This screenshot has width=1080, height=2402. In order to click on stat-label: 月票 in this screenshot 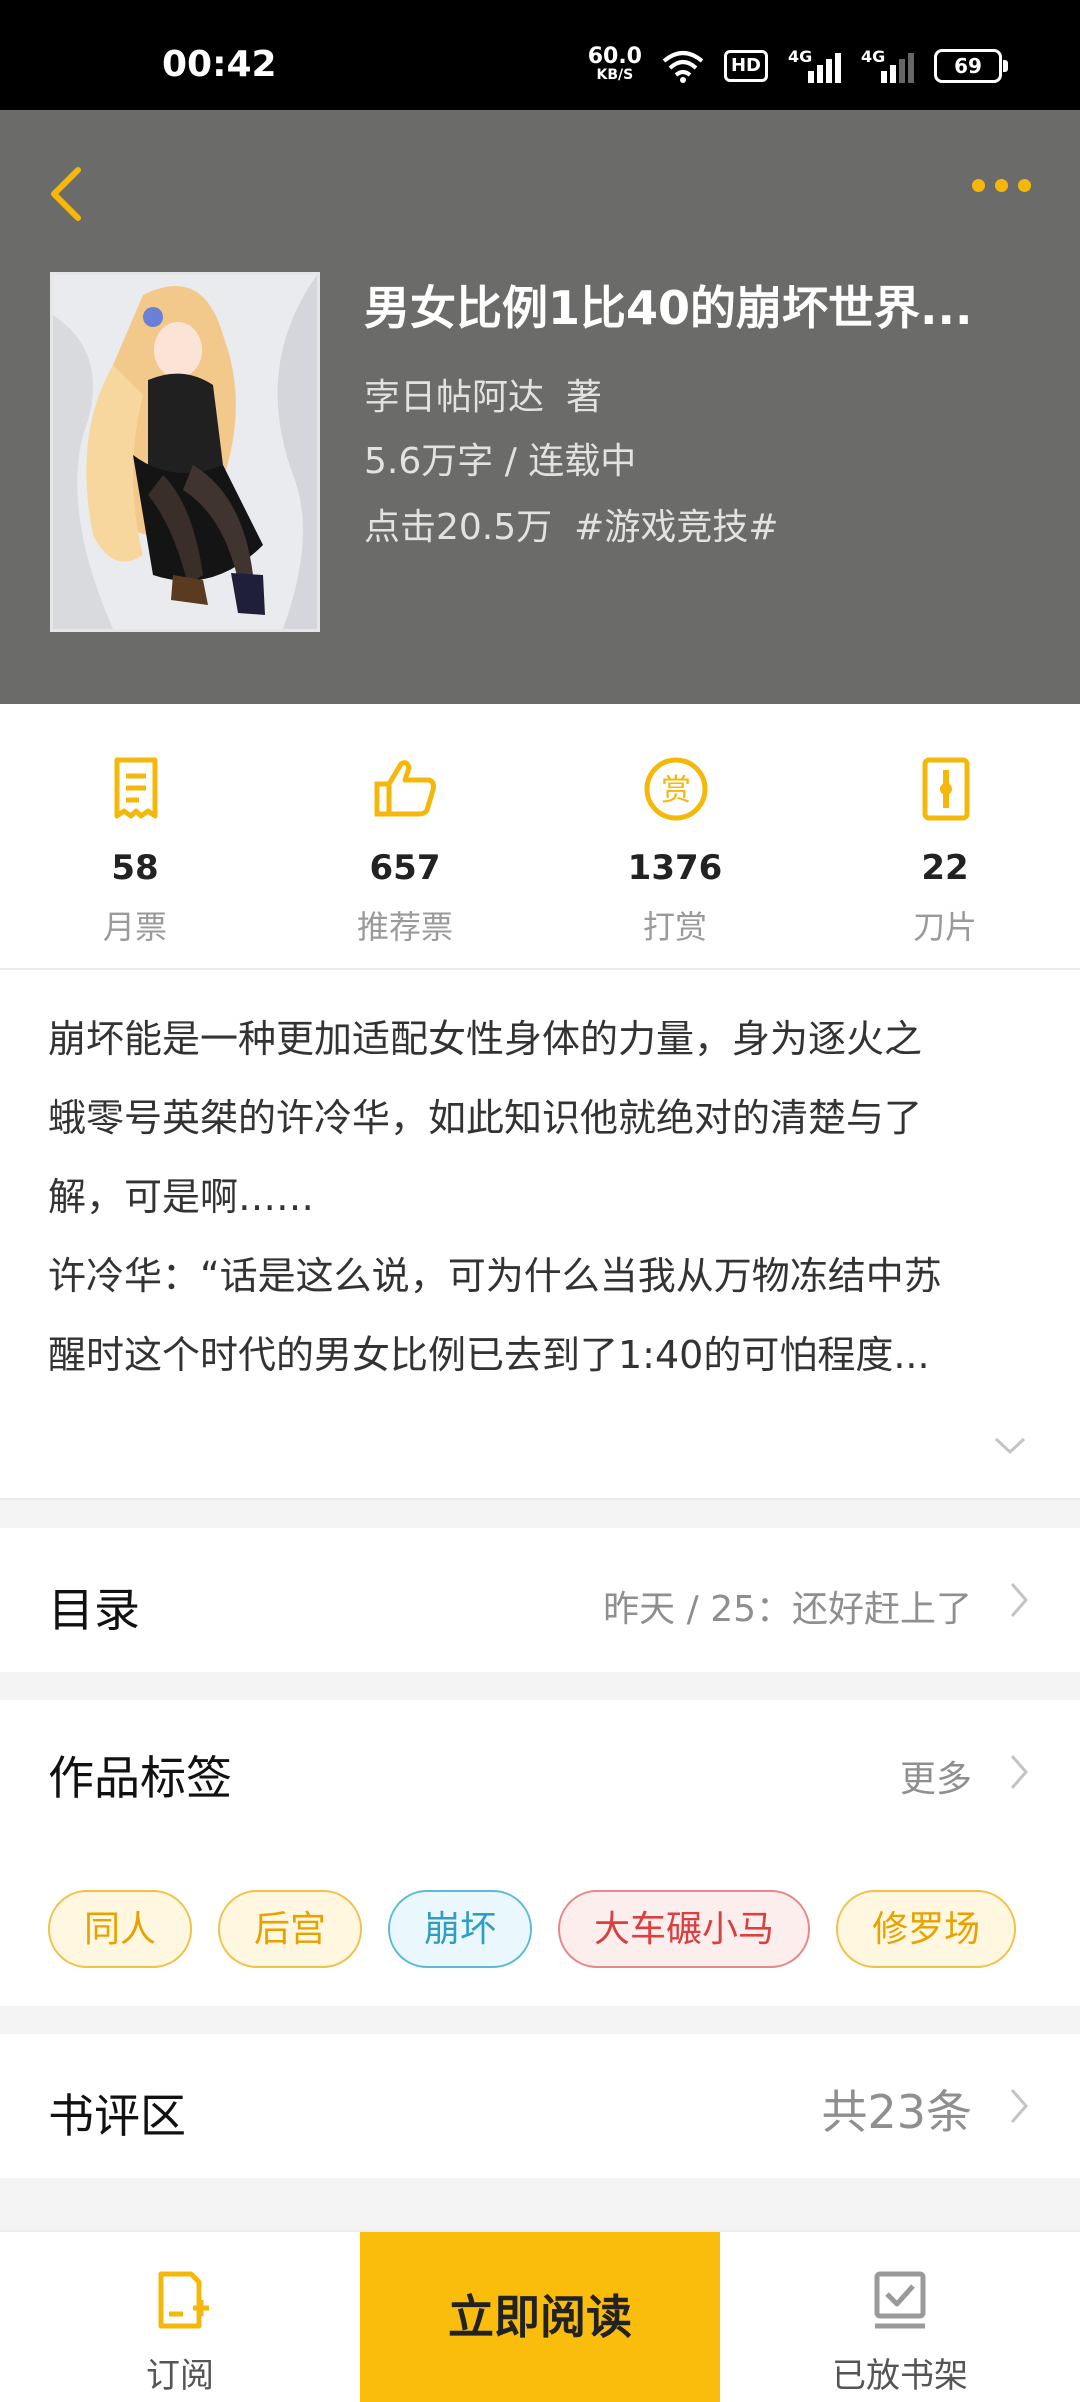, I will do `click(134, 927)`.